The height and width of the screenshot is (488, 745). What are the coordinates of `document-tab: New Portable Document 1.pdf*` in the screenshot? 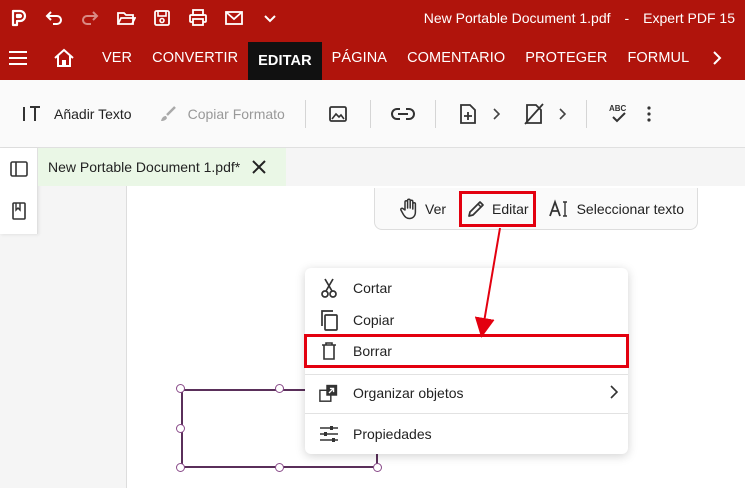 It's located at (162, 167).